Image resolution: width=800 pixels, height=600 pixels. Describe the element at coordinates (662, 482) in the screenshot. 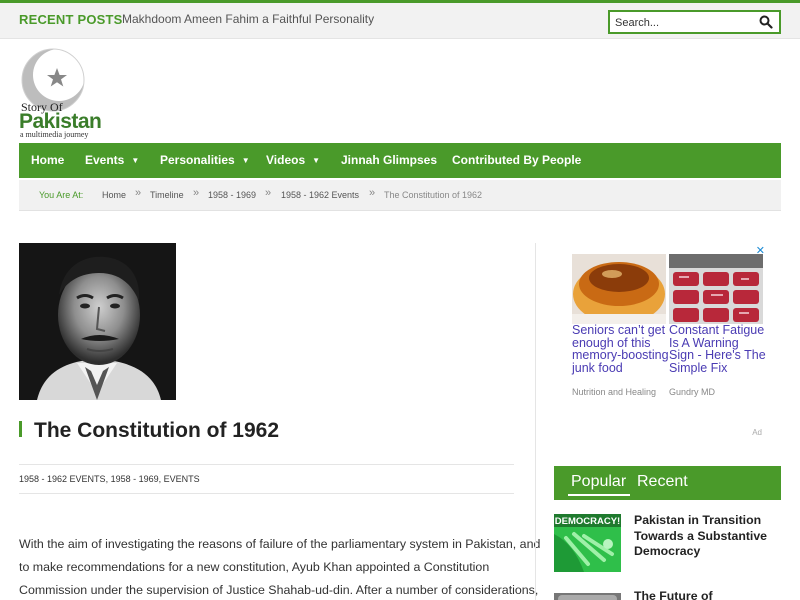

I see `tab-recent: Recent` at that location.